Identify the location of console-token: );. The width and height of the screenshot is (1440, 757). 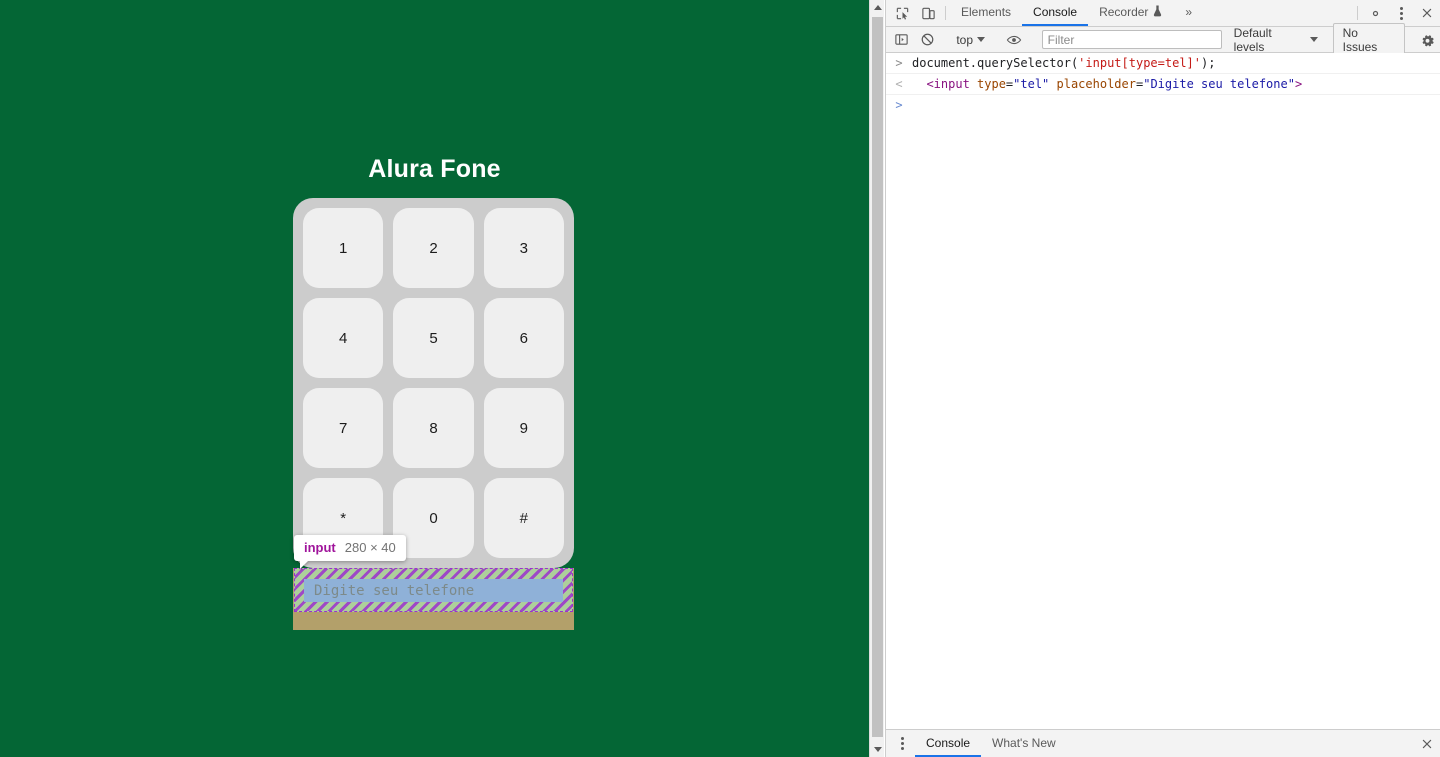
(1208, 63).